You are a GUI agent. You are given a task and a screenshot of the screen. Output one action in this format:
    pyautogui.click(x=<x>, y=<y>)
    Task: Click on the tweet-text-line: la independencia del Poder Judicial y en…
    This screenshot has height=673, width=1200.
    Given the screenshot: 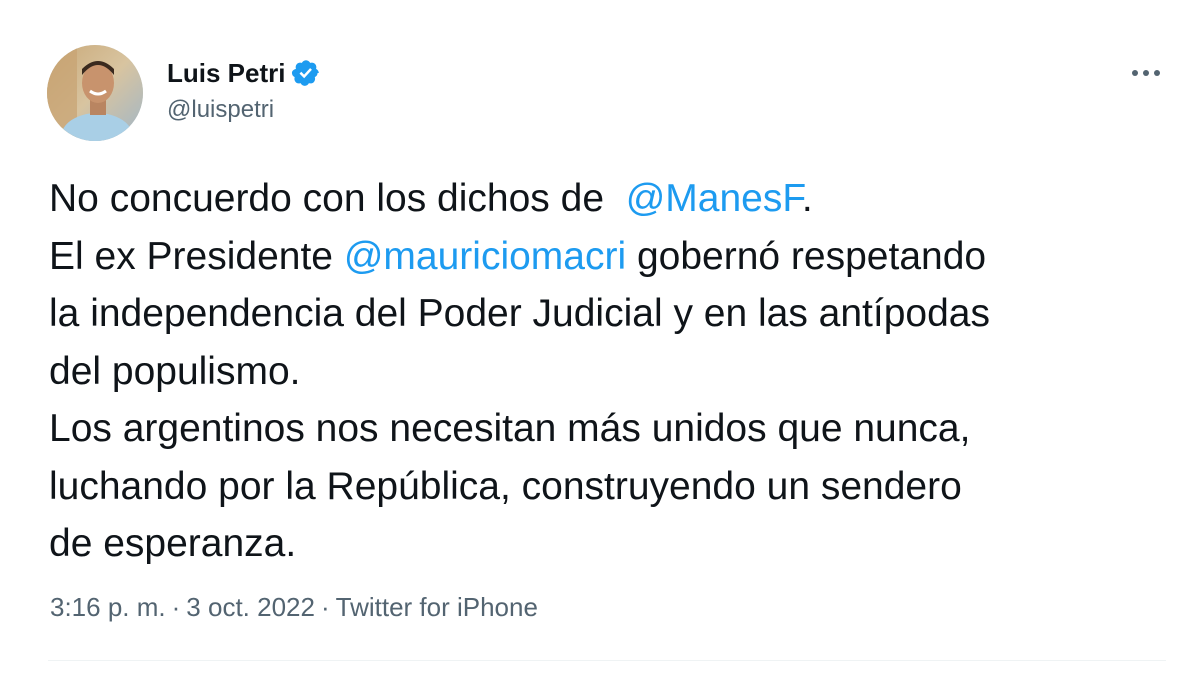 What is the action you would take?
    pyautogui.click(x=609, y=314)
    